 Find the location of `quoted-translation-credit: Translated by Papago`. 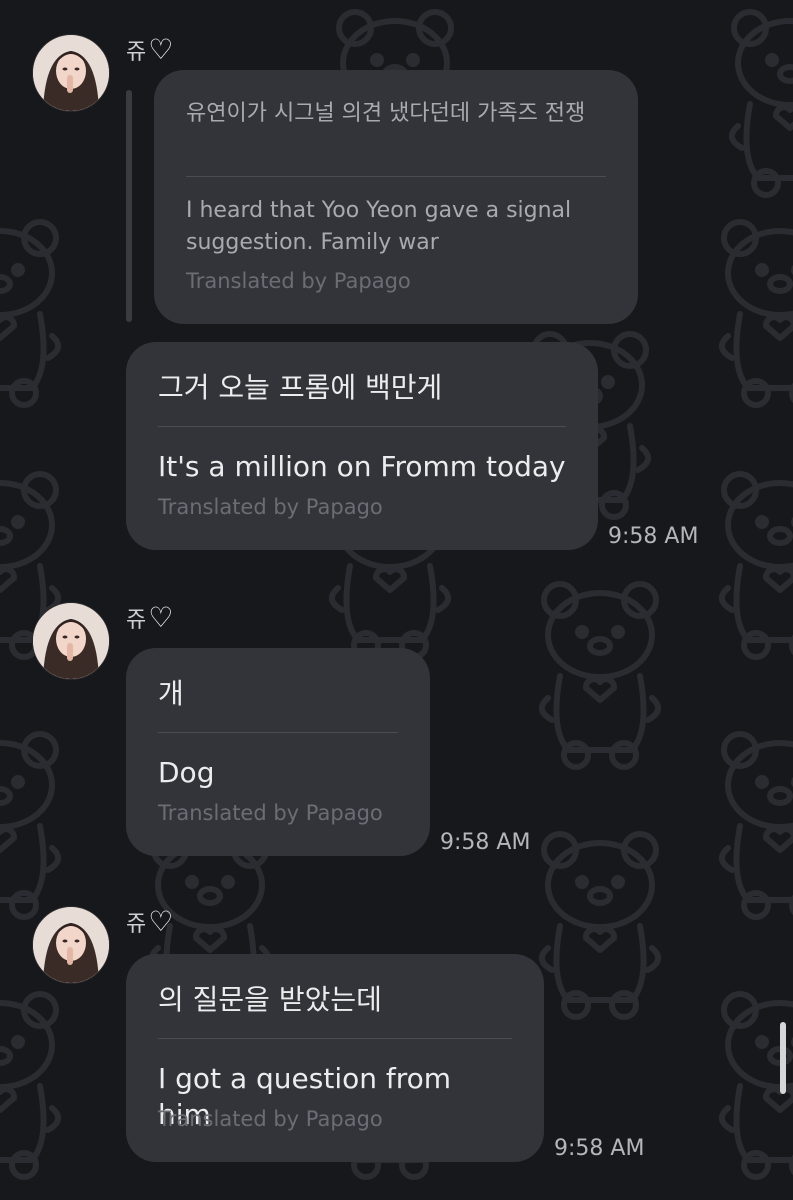

quoted-translation-credit: Translated by Papago is located at coordinates (298, 281).